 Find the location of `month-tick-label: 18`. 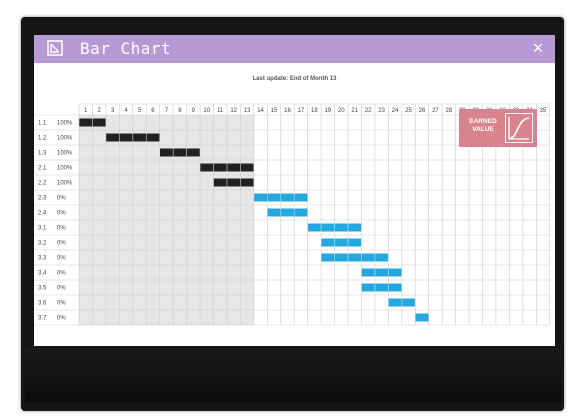

month-tick-label: 18 is located at coordinates (314, 111).